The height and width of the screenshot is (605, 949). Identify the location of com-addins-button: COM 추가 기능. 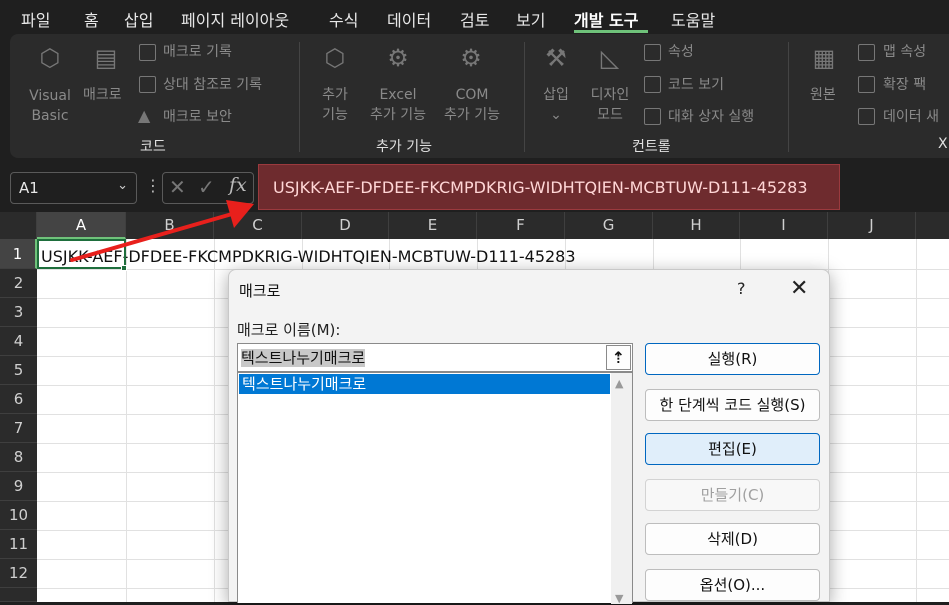
(472, 105).